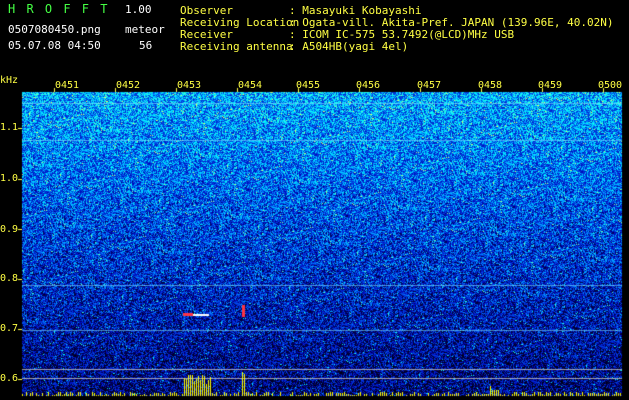 This screenshot has width=629, height=400. What do you see at coordinates (490, 85) in the screenshot?
I see `x-tick-label: 0458` at bounding box center [490, 85].